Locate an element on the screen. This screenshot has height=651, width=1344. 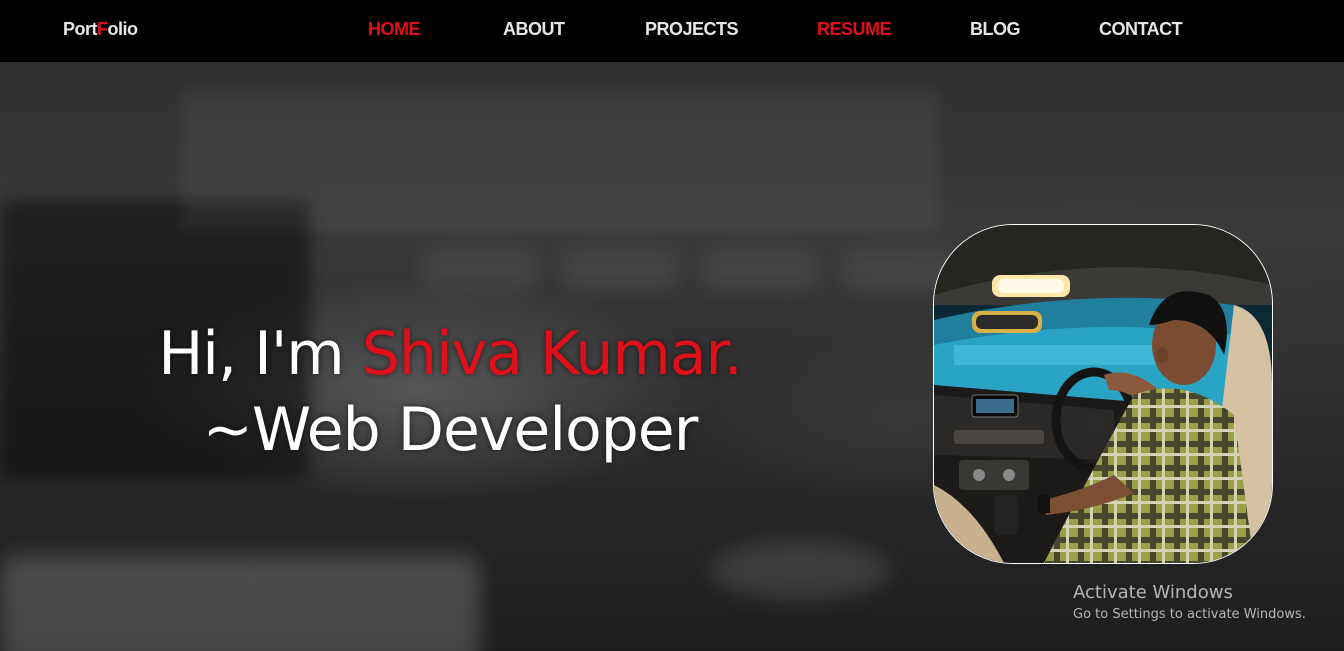
brand-logo: PortFolio is located at coordinates (100, 29).